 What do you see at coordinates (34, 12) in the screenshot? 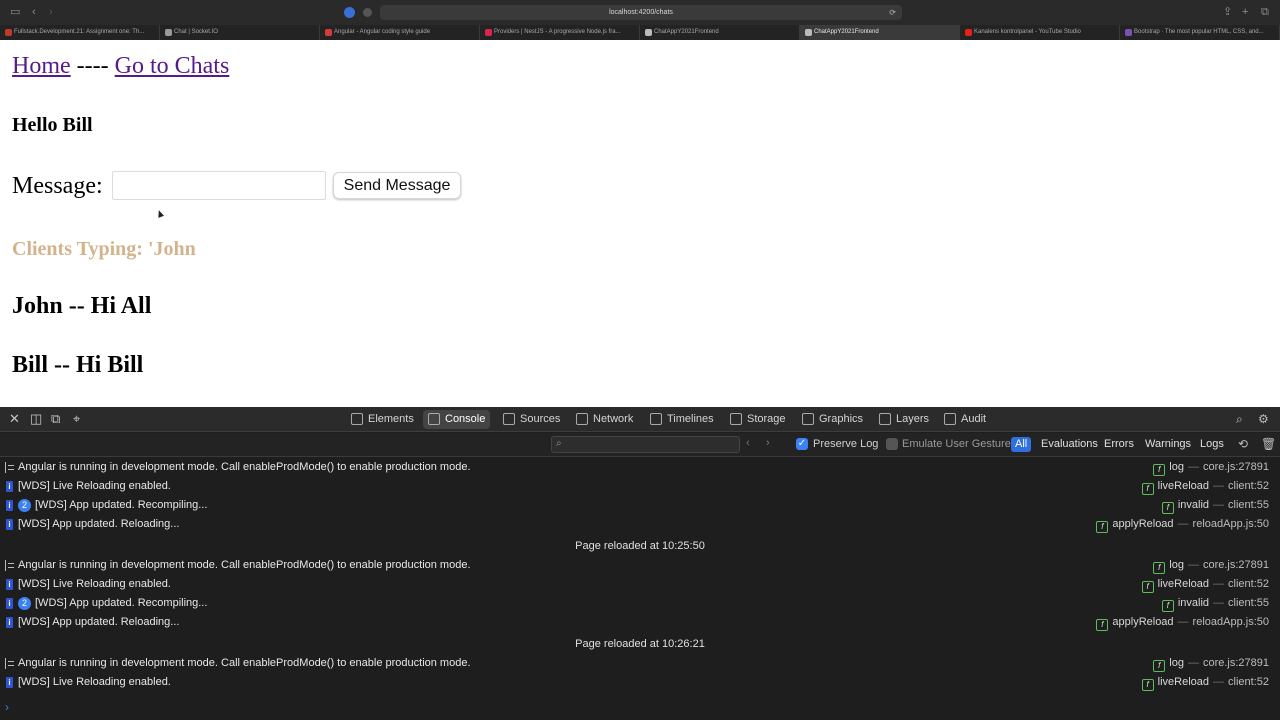
I see `back-icon: ‹` at bounding box center [34, 12].